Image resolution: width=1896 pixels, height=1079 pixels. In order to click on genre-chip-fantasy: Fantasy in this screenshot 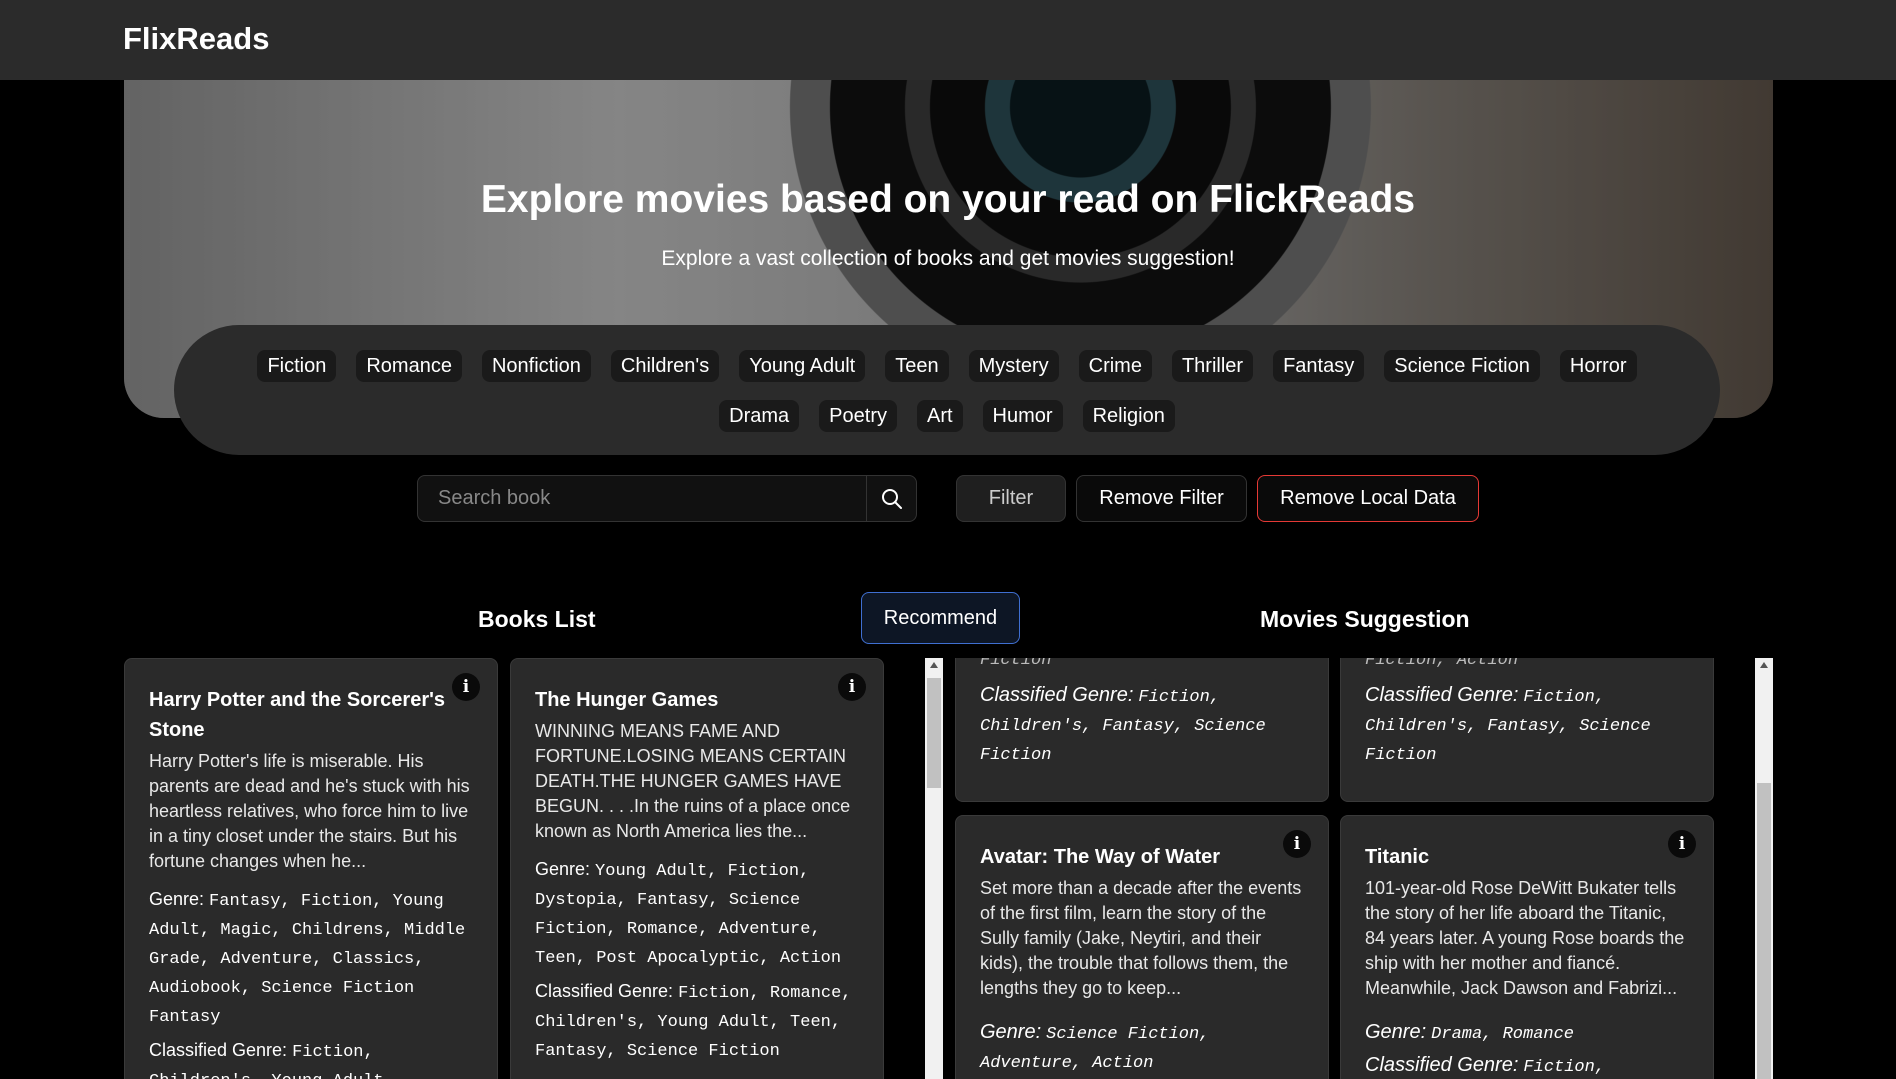, I will do `click(1319, 366)`.